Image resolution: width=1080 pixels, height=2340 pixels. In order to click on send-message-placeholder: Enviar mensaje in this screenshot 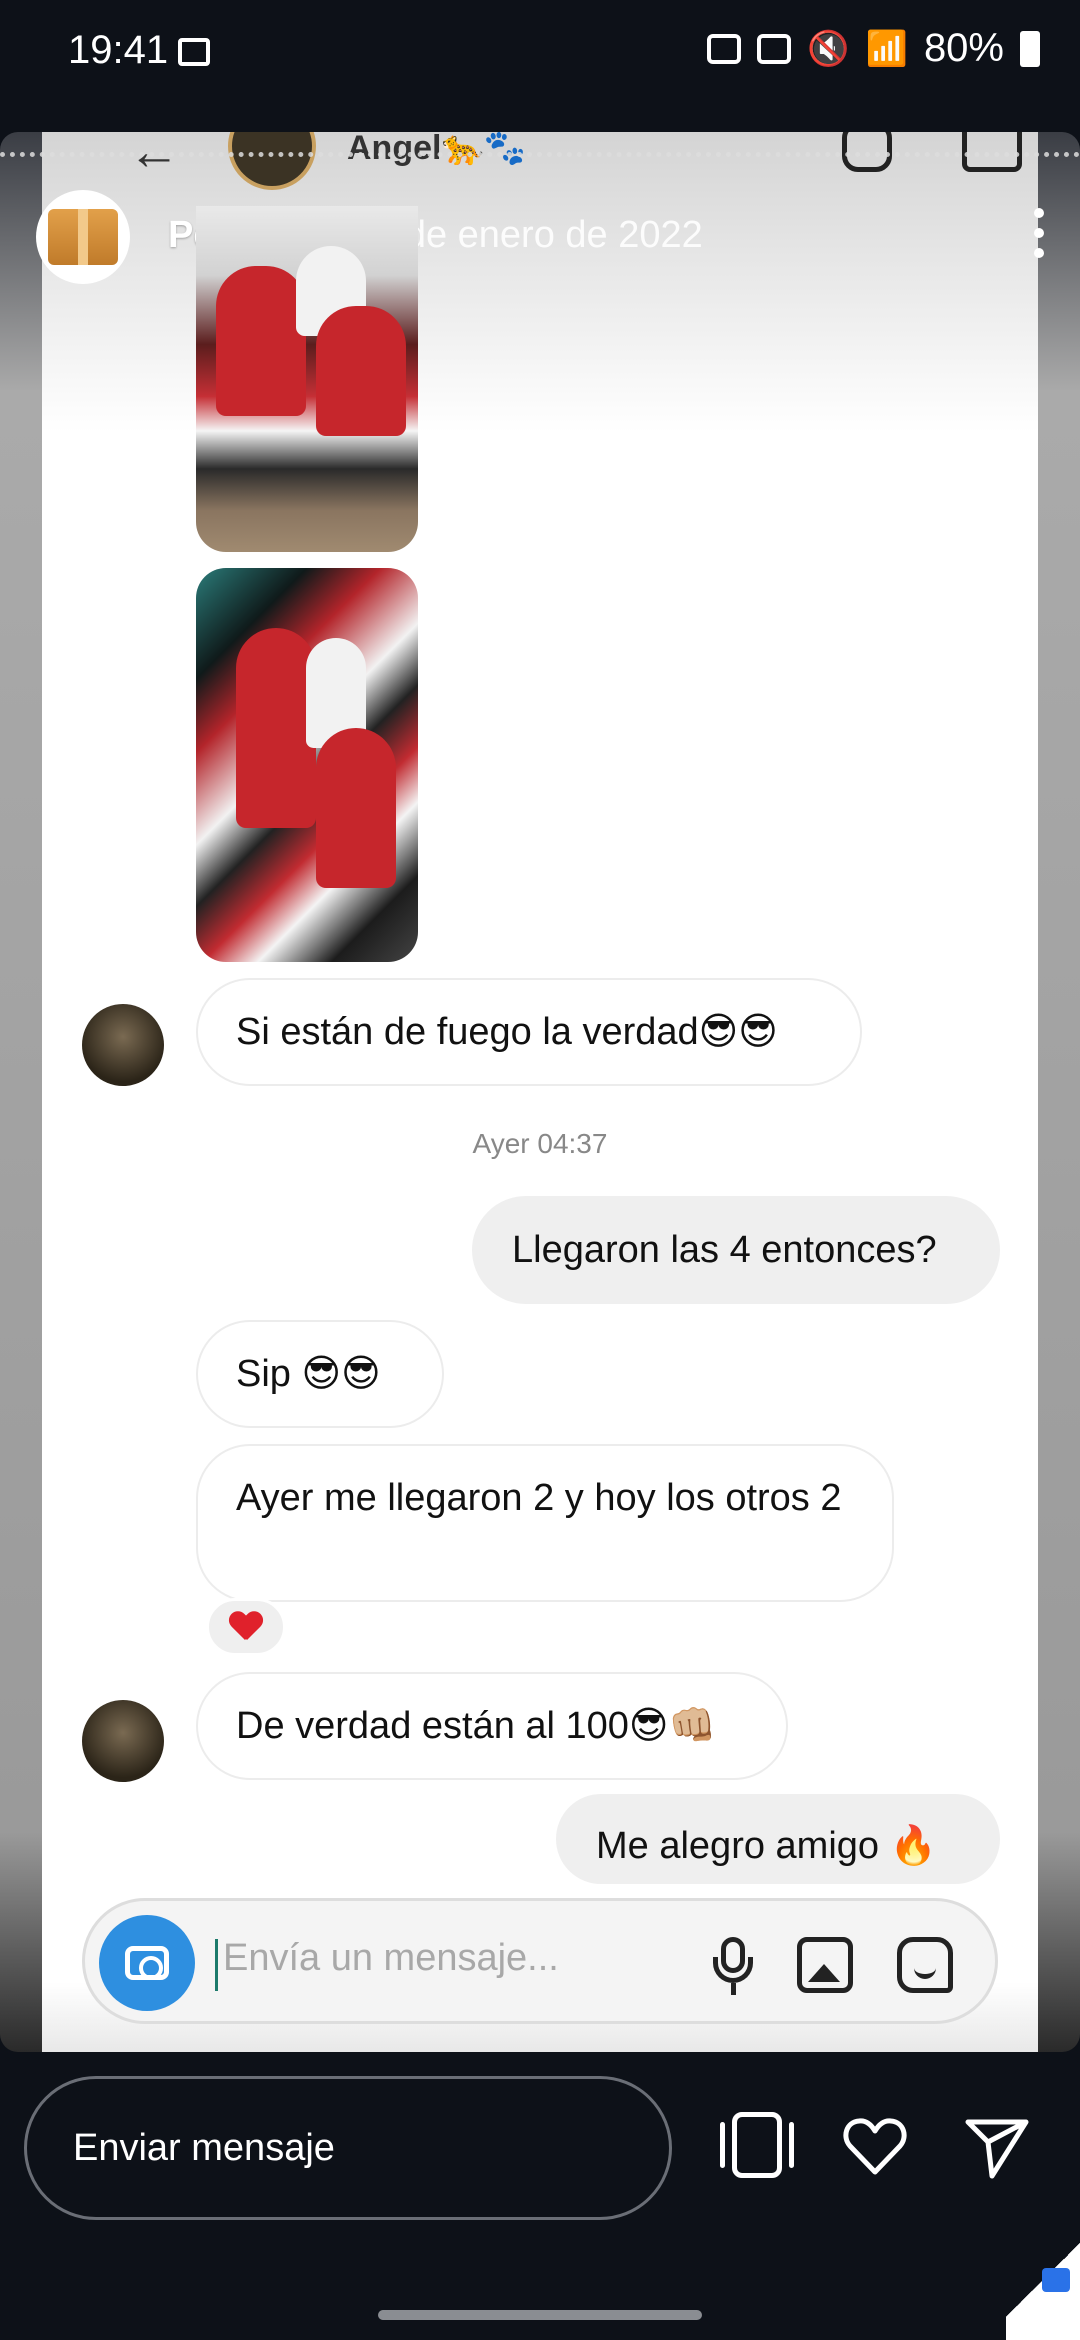, I will do `click(204, 2148)`.